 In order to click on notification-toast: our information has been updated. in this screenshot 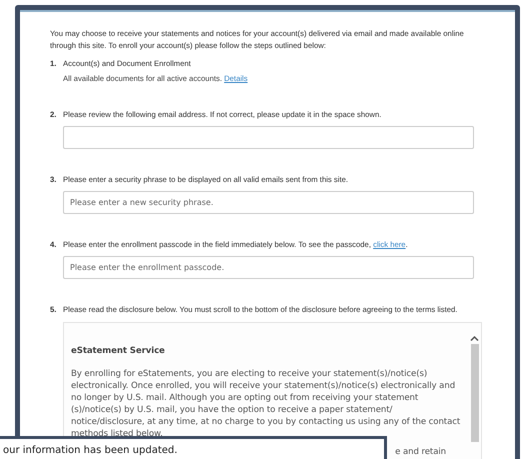, I will do `click(193, 447)`.